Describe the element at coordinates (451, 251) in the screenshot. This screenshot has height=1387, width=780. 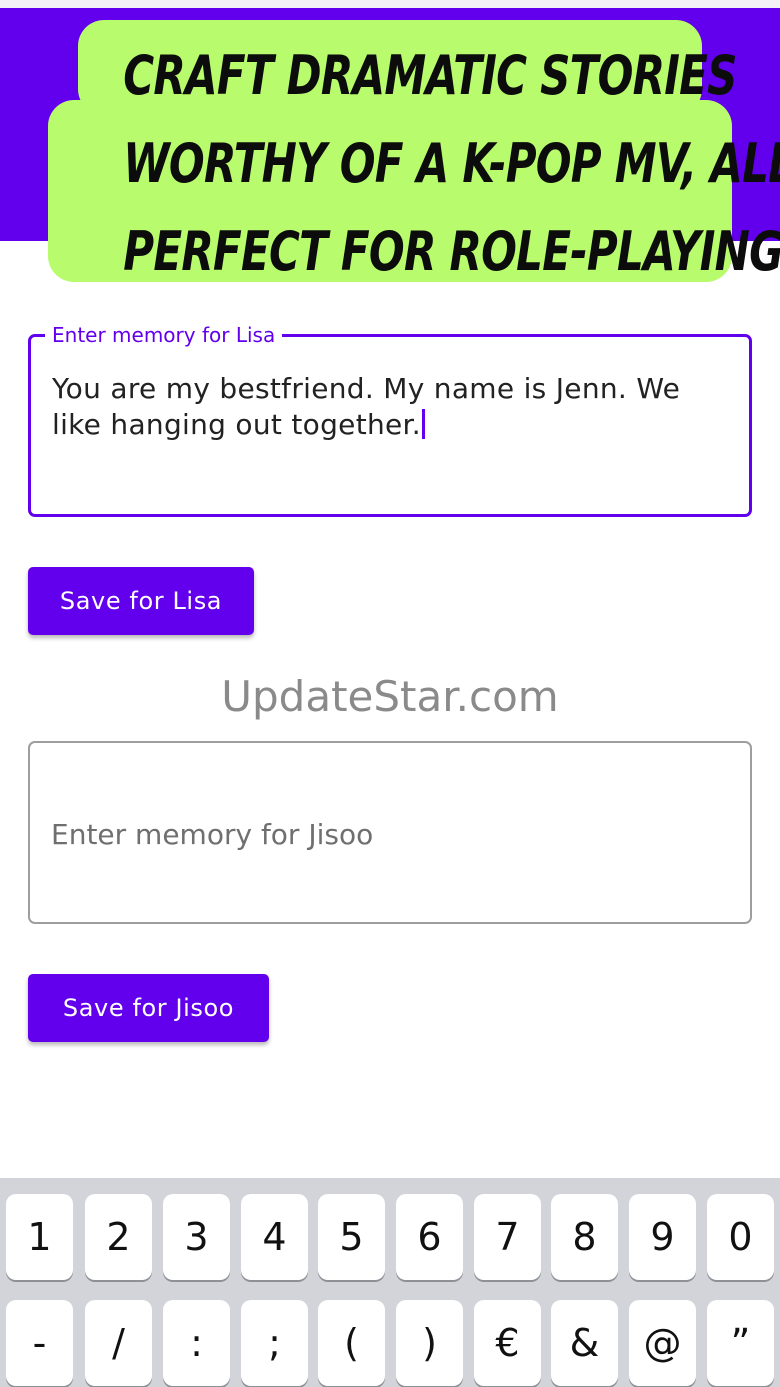
I see `banner-line-3: perfect for role-playing` at that location.